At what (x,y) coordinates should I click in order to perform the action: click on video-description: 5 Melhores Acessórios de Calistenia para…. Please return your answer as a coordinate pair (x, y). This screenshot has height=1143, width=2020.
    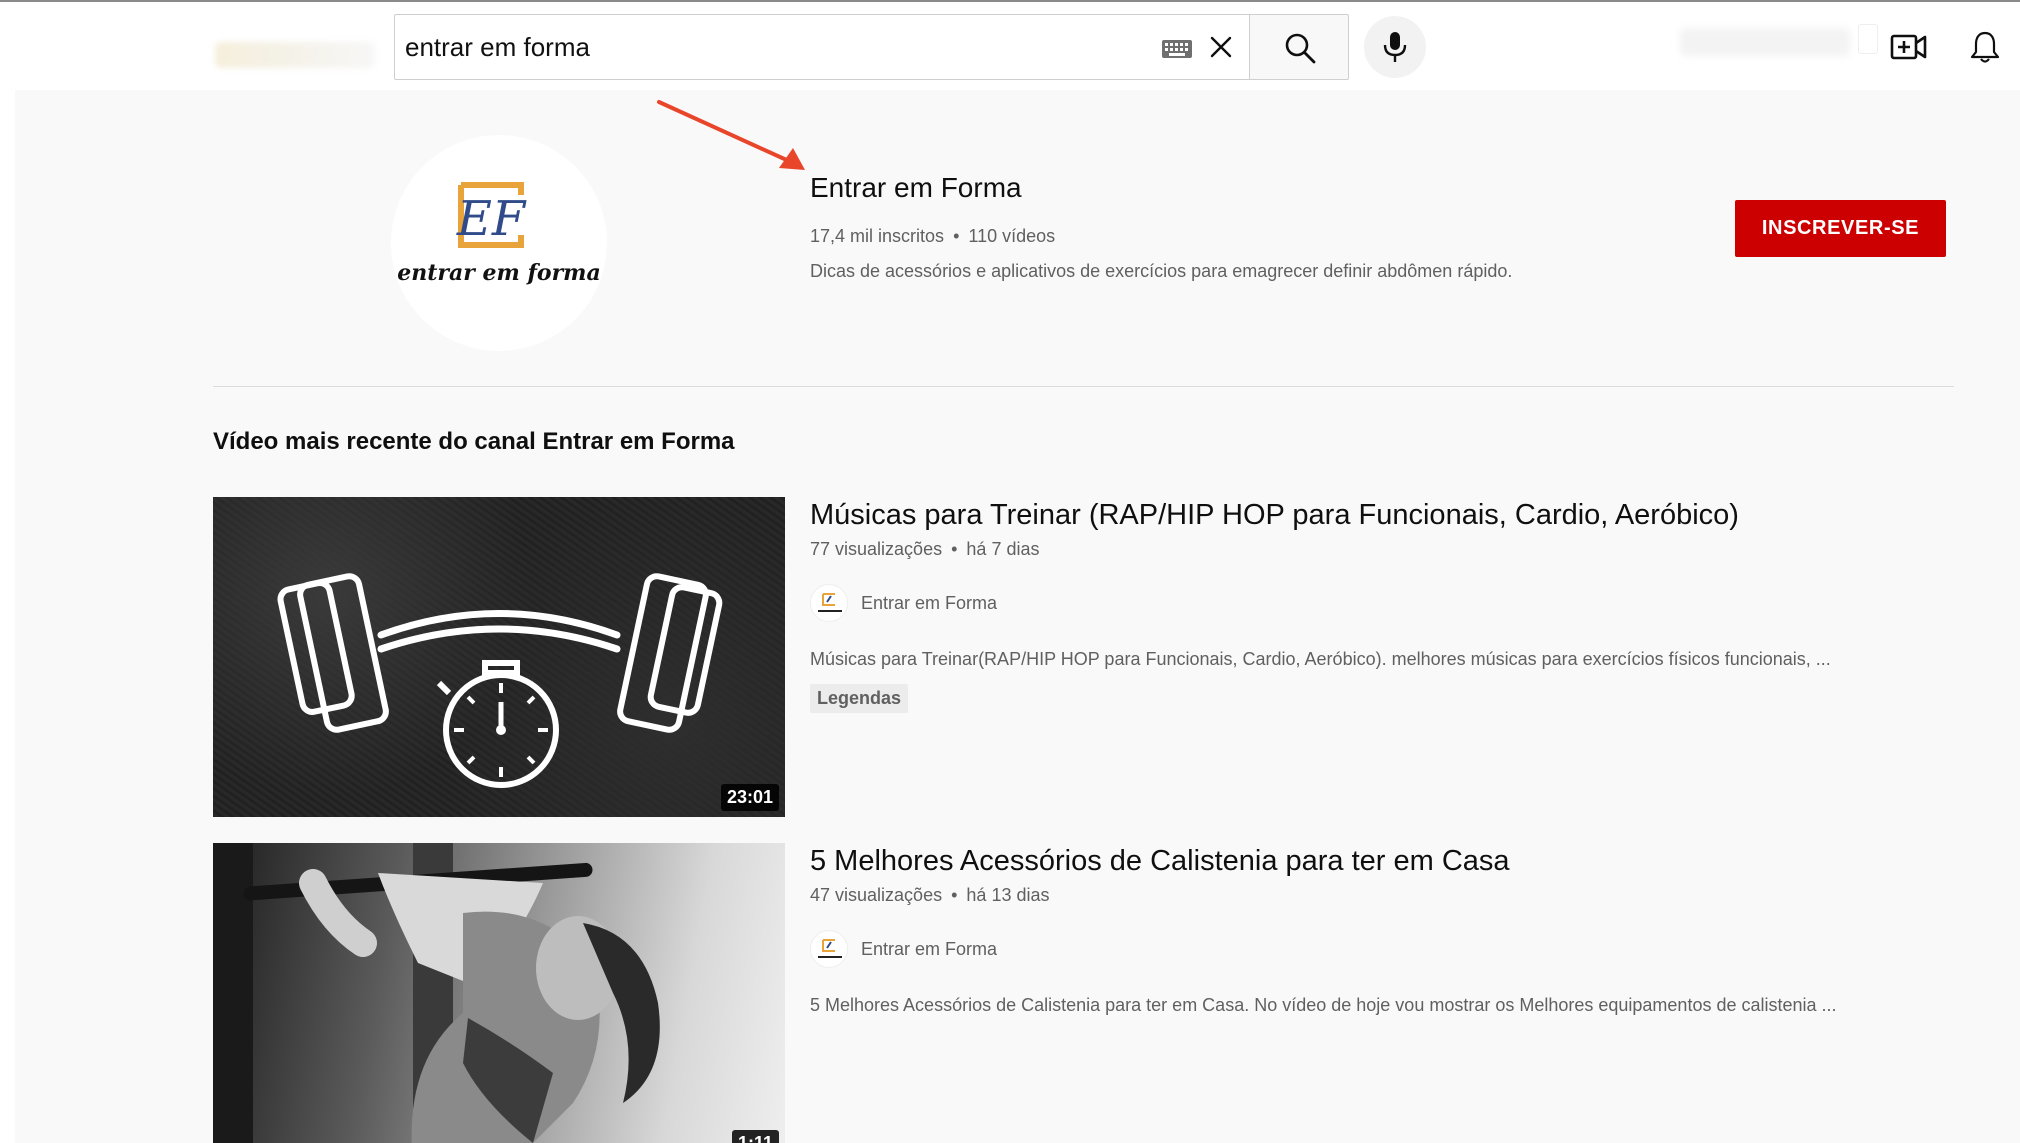
    Looking at the image, I should click on (1323, 1005).